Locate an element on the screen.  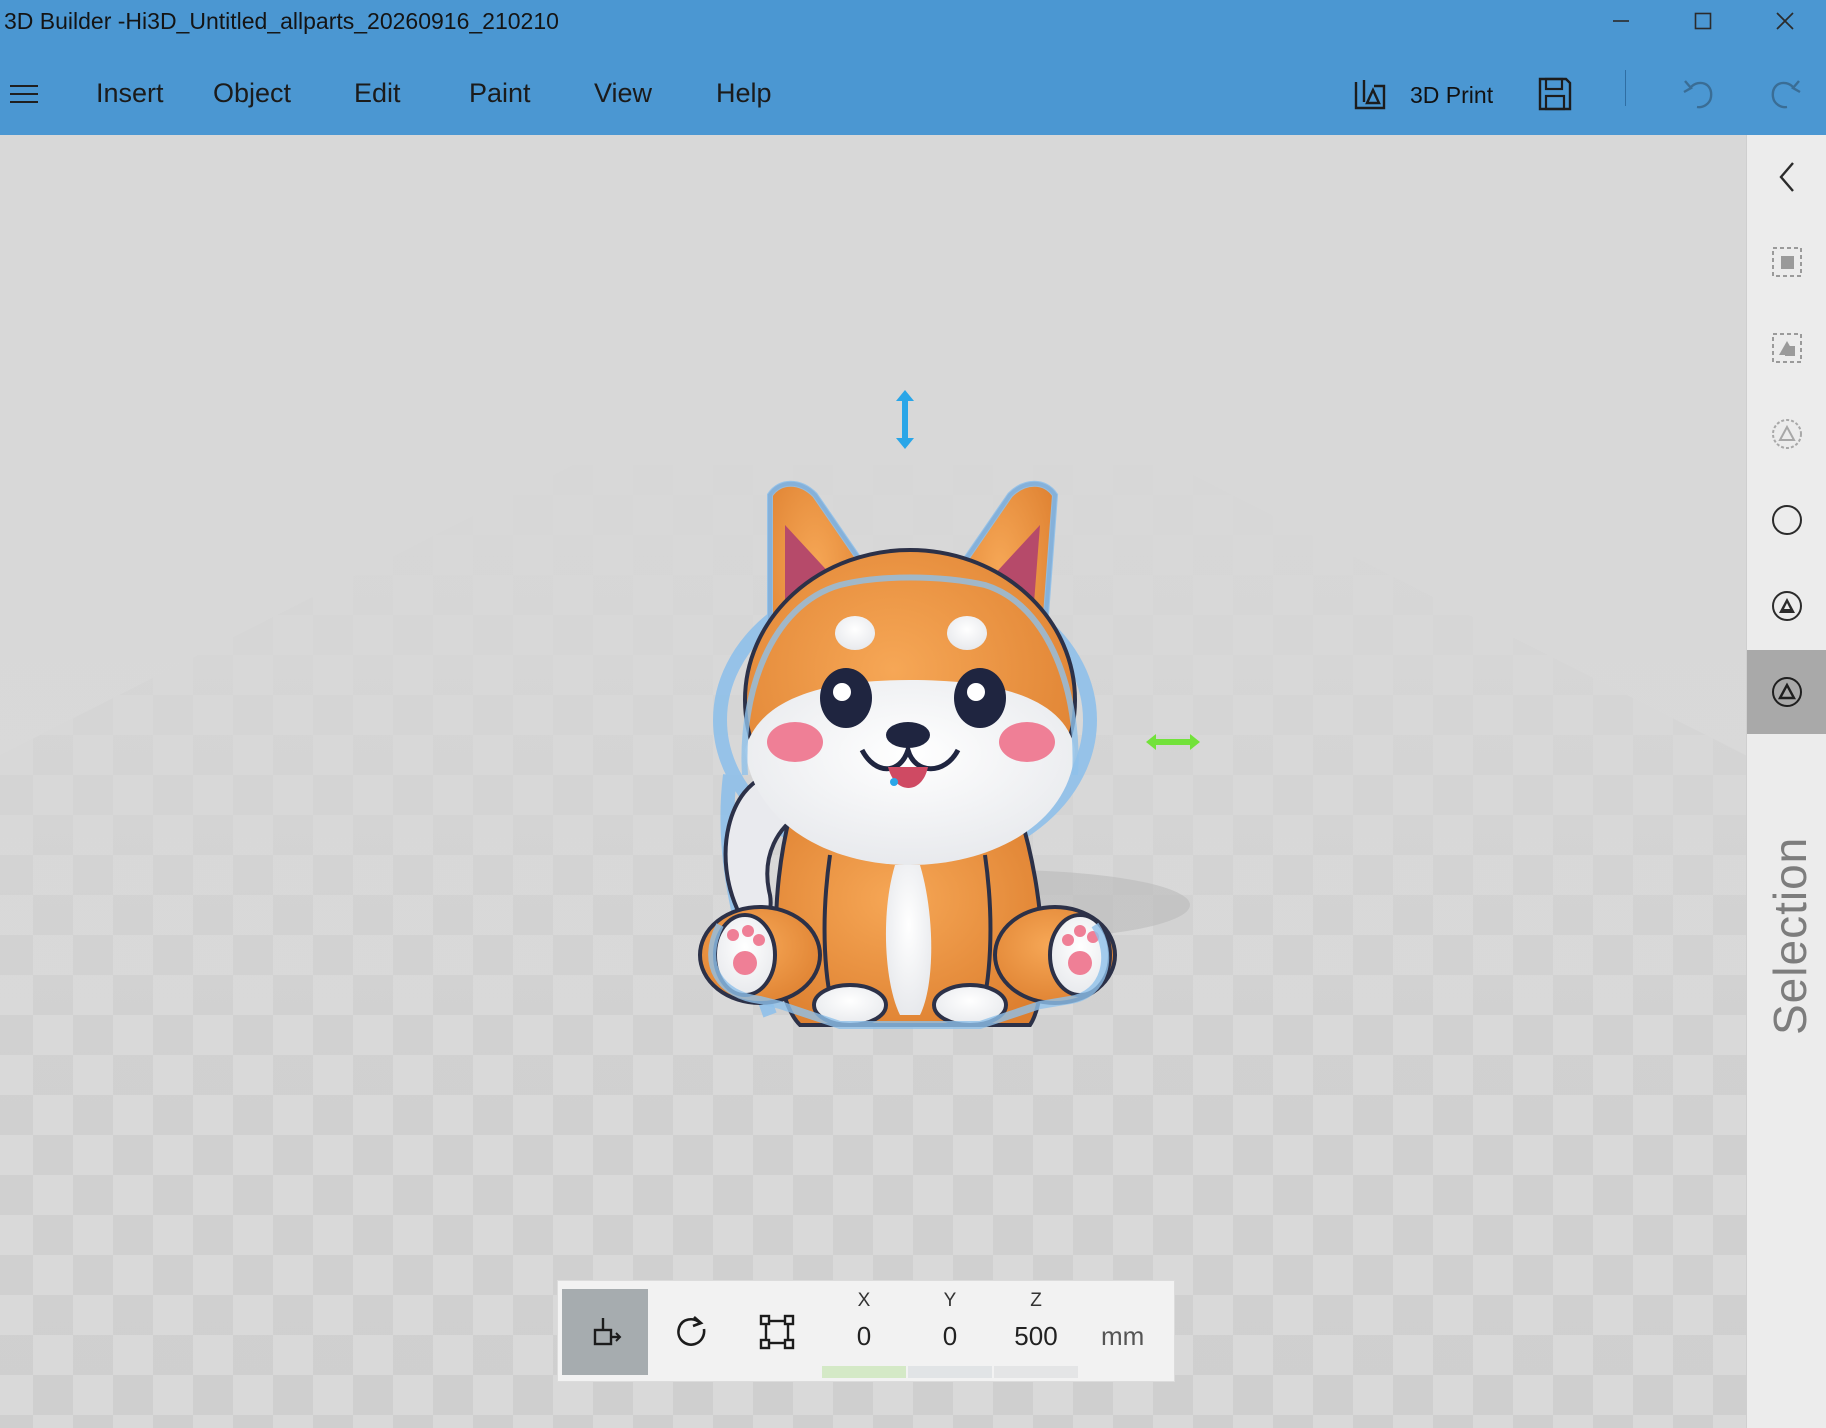
redo-icon is located at coordinates (1785, 93).